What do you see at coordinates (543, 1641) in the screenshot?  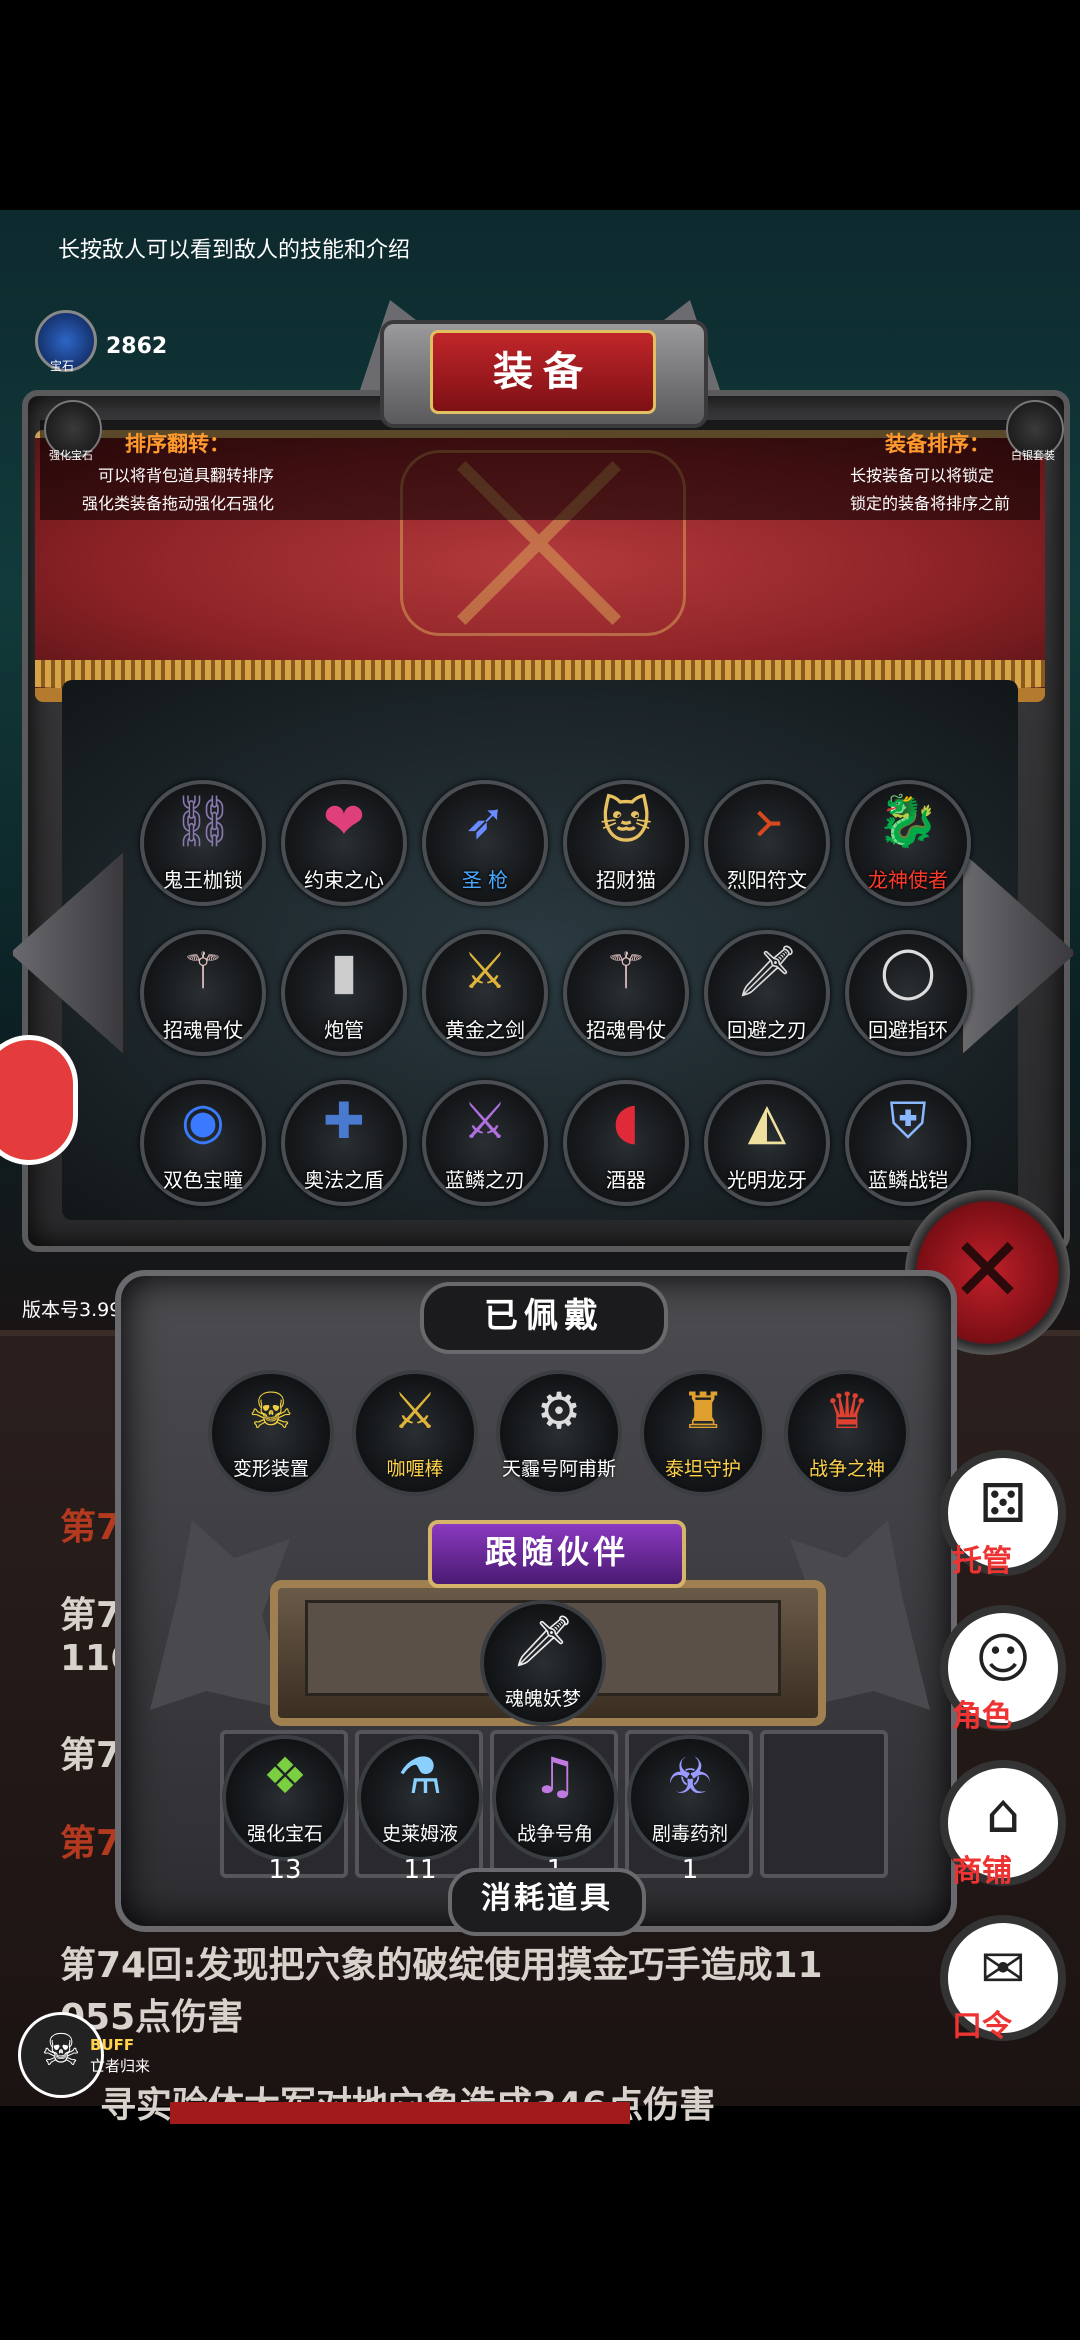 I see `companion-icon: 🗡` at bounding box center [543, 1641].